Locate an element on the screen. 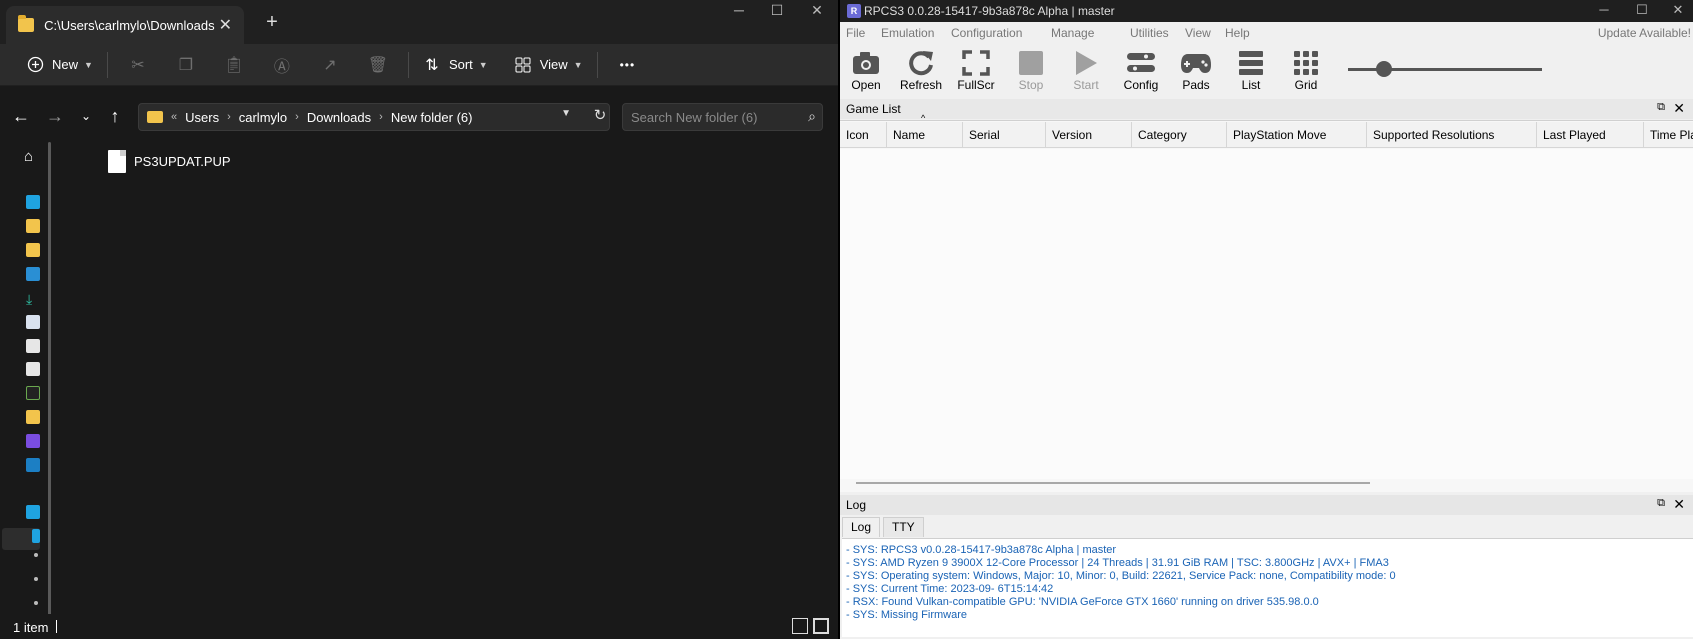  column-header-playstation-move: PlayStation Move is located at coordinates (1297, 135).